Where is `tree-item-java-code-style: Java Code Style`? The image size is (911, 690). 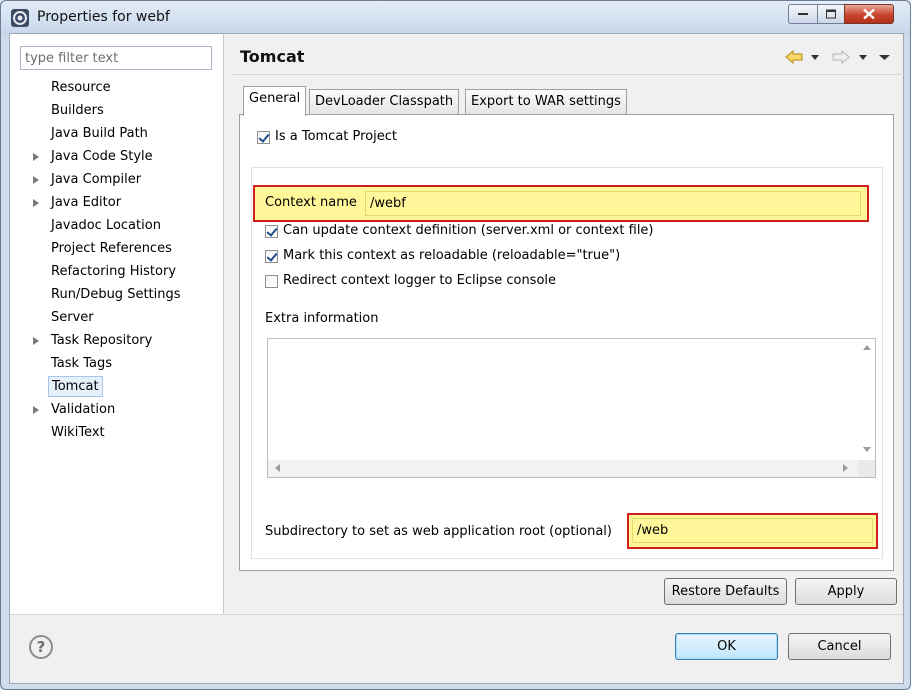
tree-item-java-code-style: Java Code Style is located at coordinates (116, 156).